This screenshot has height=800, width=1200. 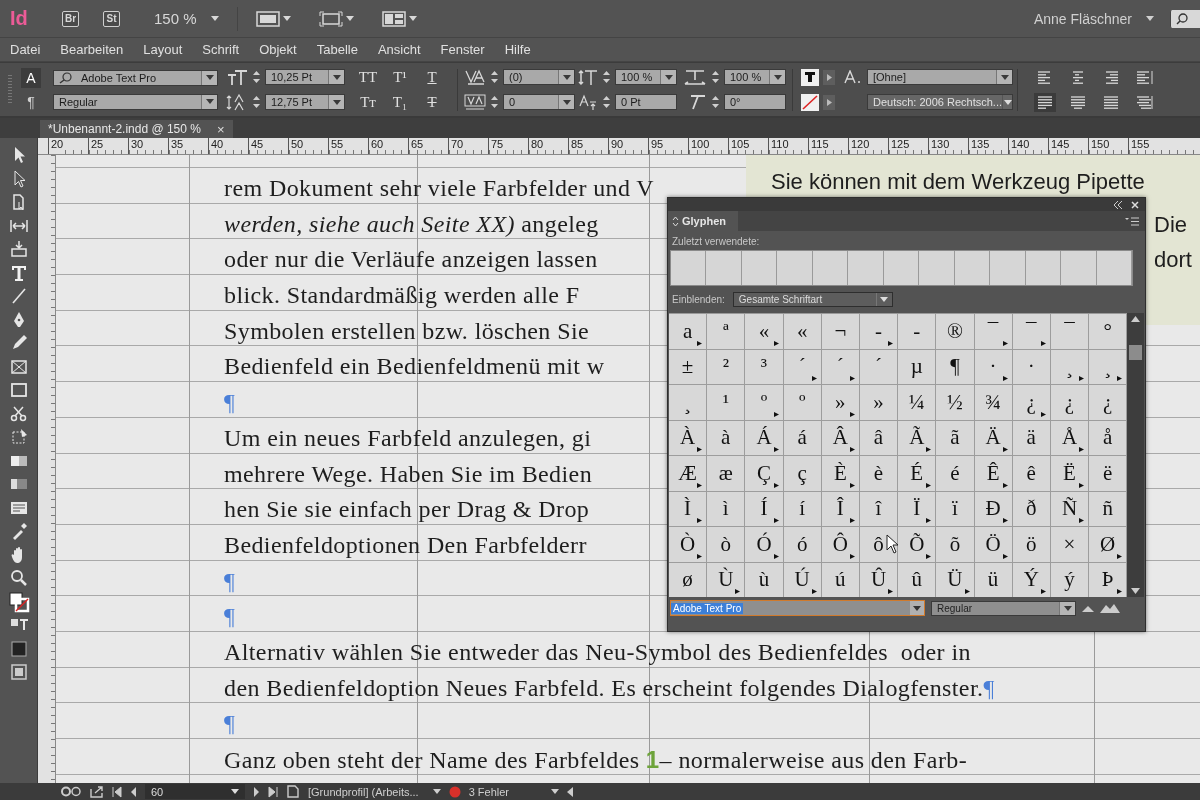 I want to click on preflight-icon, so click(x=71, y=791).